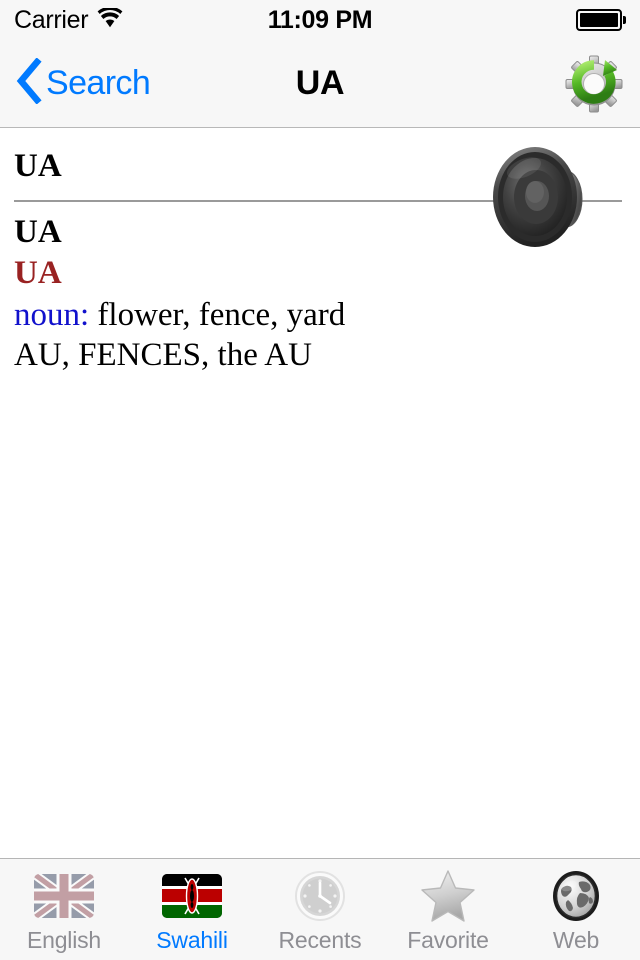 Image resolution: width=640 pixels, height=960 pixels. I want to click on tab-web: Web, so click(576, 909).